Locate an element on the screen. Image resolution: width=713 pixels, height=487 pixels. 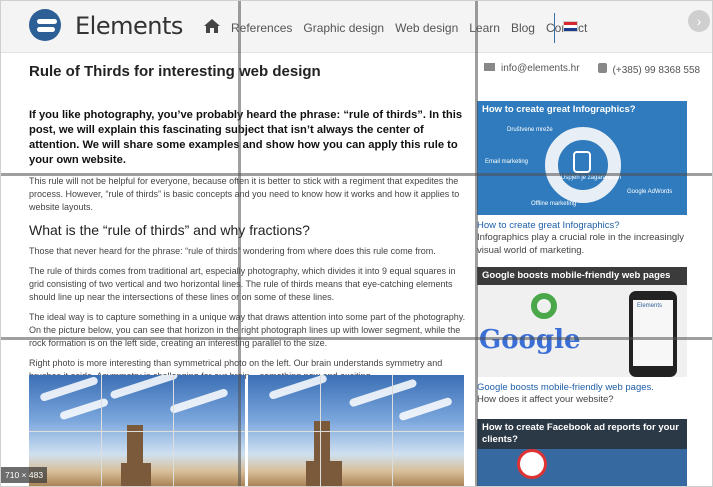
email-link: info@elements.hr is located at coordinates (532, 69).